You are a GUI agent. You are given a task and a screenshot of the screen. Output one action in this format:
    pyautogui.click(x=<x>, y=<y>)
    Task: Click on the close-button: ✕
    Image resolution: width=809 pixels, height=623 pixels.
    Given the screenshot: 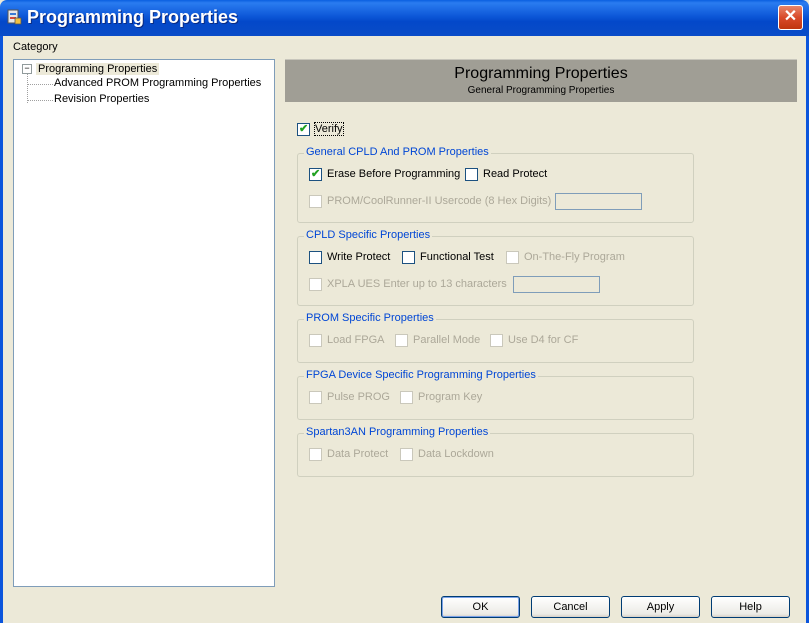 What is the action you would take?
    pyautogui.click(x=790, y=17)
    